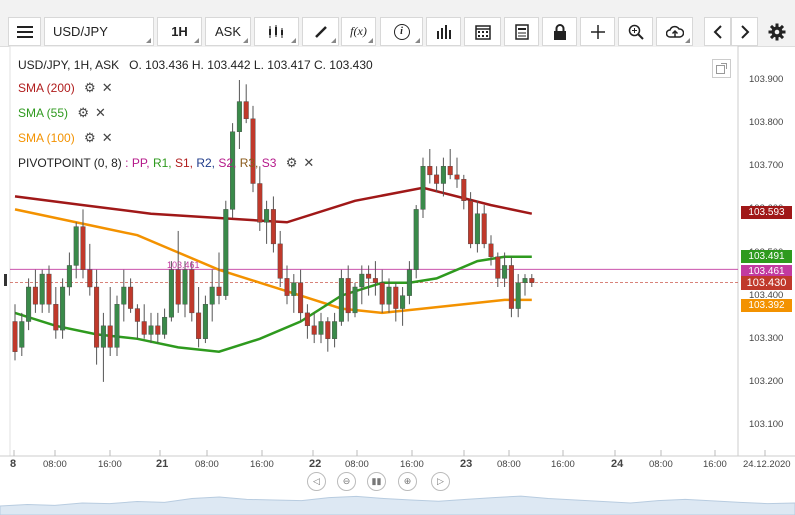 Image resolution: width=795 pixels, height=515 pixels. I want to click on drag-handle, so click(5, 280).